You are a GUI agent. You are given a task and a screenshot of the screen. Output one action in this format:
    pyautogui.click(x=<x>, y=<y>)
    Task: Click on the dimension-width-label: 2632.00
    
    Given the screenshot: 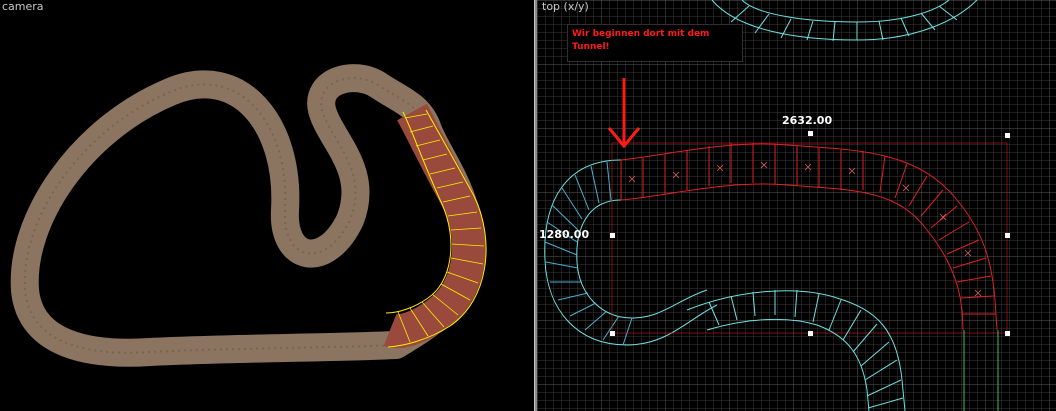 What is the action you would take?
    pyautogui.click(x=807, y=120)
    